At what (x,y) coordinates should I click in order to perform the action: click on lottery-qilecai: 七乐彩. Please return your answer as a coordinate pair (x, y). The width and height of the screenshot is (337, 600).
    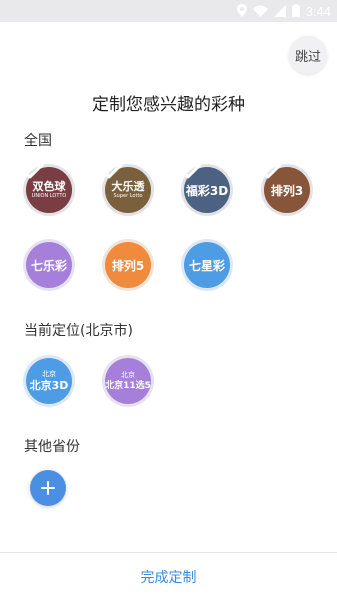
    Looking at the image, I should click on (49, 265).